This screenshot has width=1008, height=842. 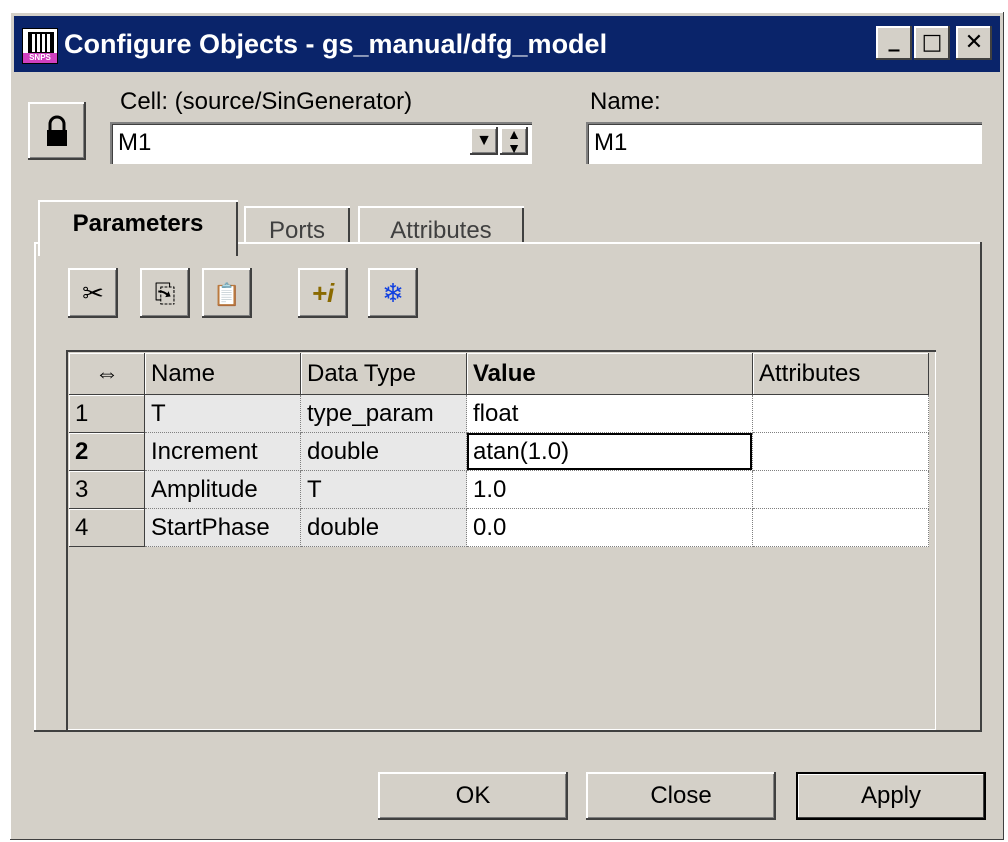 What do you see at coordinates (384, 374) in the screenshot?
I see `column-header-data-type: Data Type` at bounding box center [384, 374].